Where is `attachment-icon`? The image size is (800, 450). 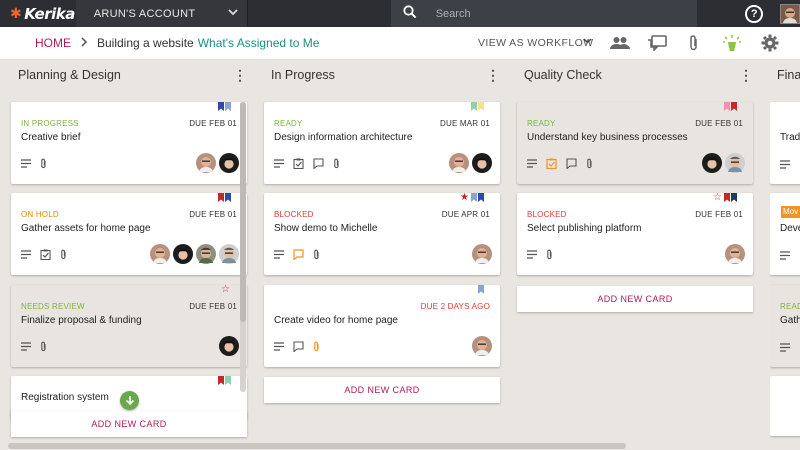 attachment-icon is located at coordinates (694, 43).